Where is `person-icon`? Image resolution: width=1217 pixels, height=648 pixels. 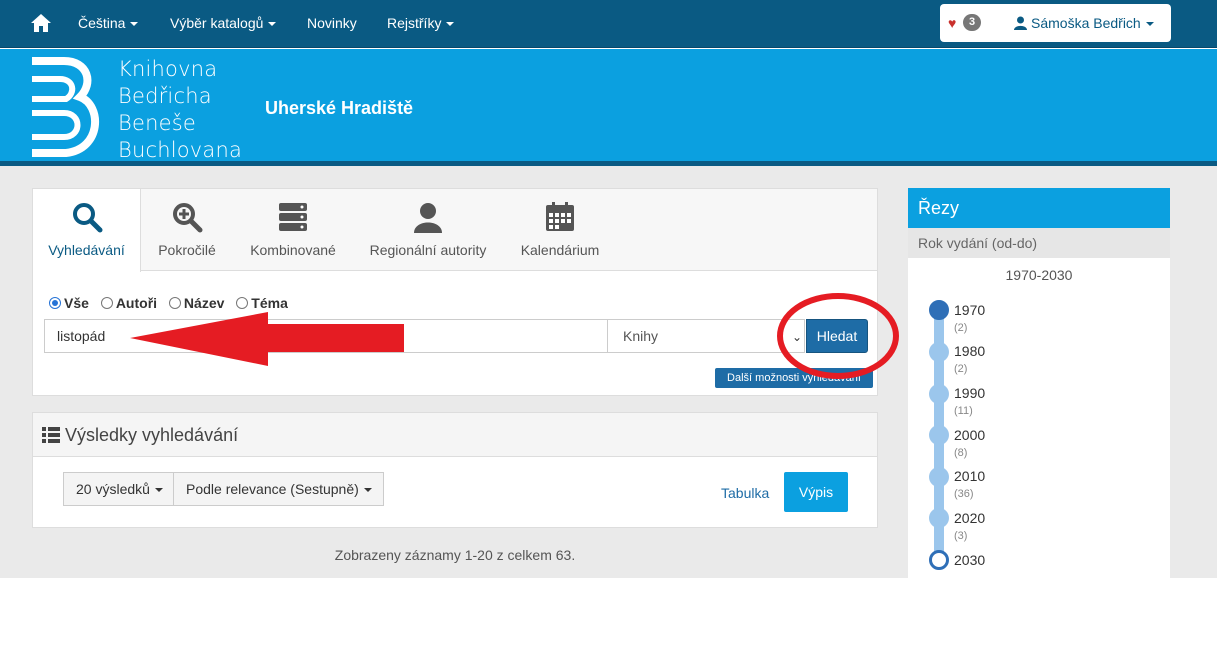
person-icon is located at coordinates (428, 218).